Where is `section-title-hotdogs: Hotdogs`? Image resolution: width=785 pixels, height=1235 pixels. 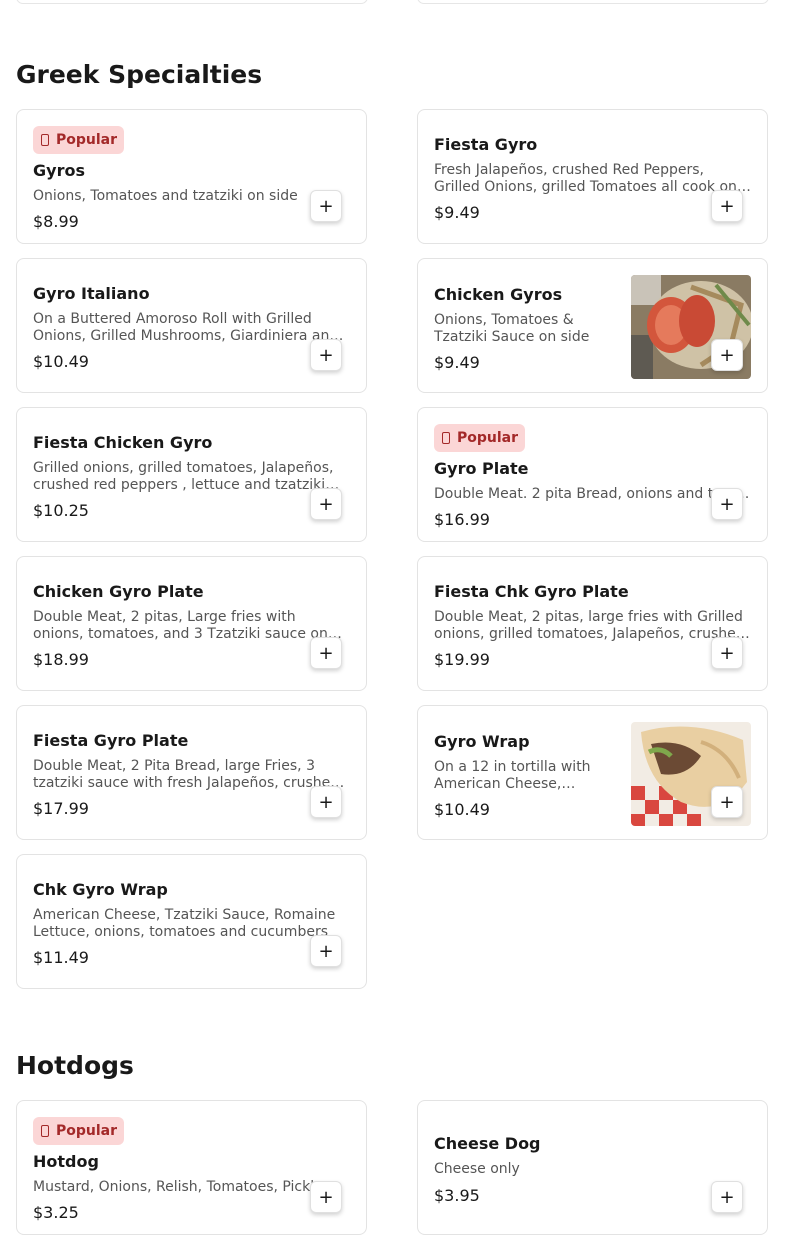
section-title-hotdogs: Hotdogs is located at coordinates (75, 1065).